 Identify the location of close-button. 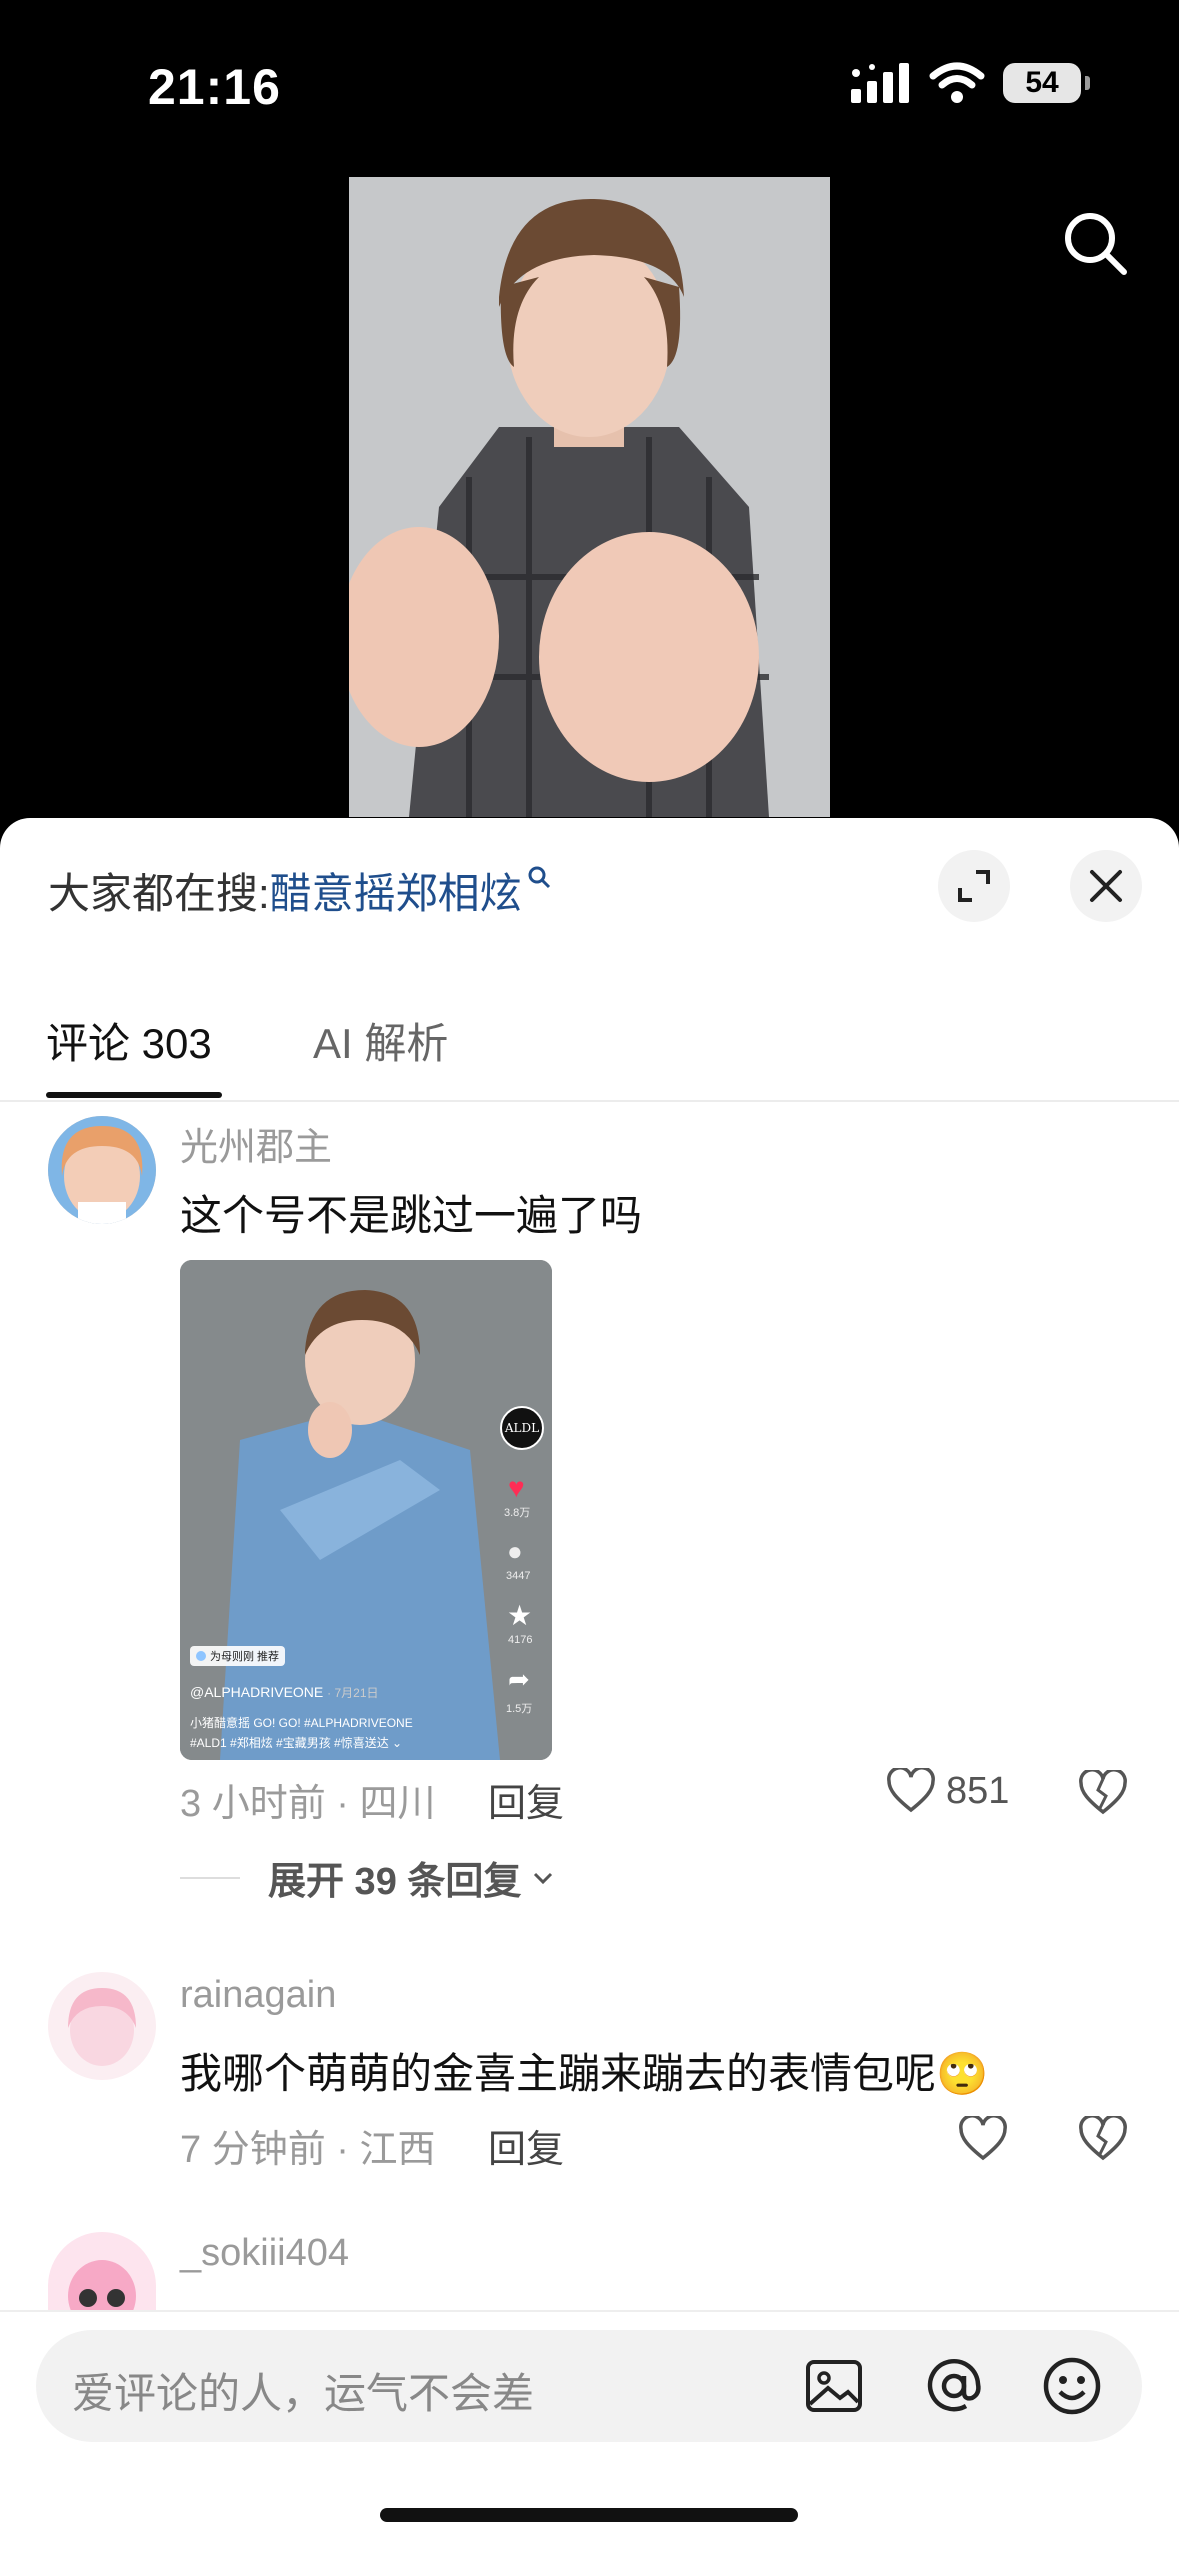
(1106, 886).